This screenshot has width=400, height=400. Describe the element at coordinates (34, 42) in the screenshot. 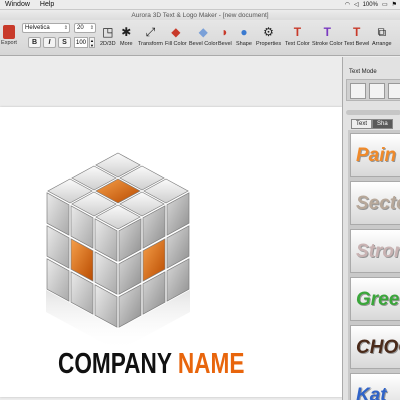

I see `bold-button: B` at that location.